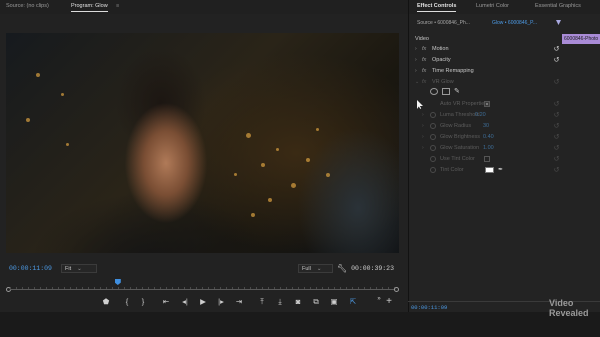 This screenshot has height=337, width=600. I want to click on mini-timeline: 6000846-Photo, so click(577, 35).